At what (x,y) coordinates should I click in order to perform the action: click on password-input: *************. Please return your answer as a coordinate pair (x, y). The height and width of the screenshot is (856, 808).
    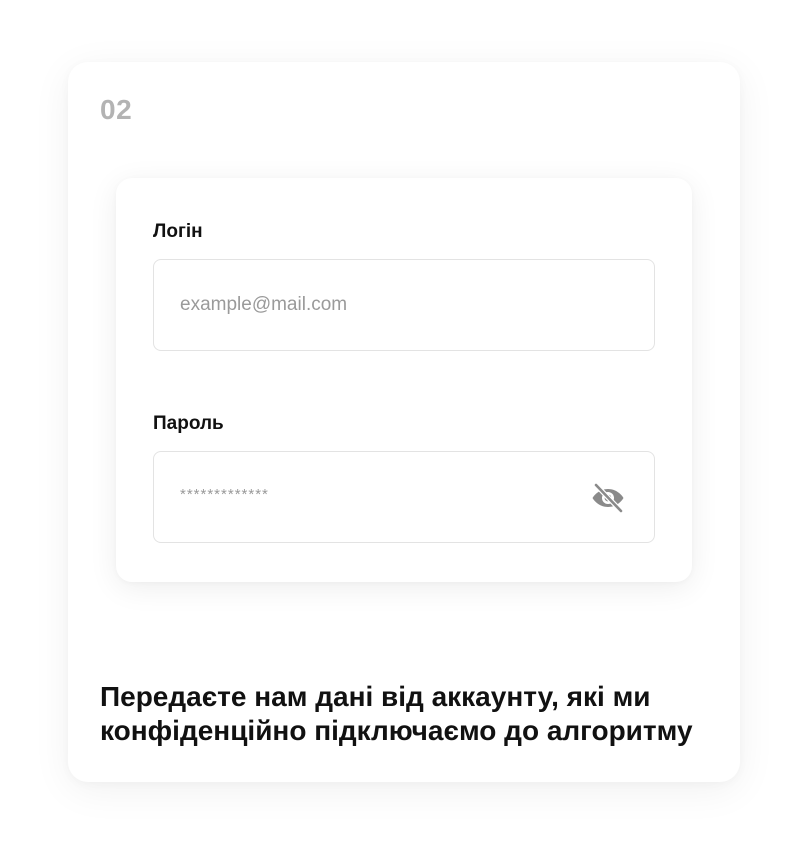
    Looking at the image, I should click on (370, 497).